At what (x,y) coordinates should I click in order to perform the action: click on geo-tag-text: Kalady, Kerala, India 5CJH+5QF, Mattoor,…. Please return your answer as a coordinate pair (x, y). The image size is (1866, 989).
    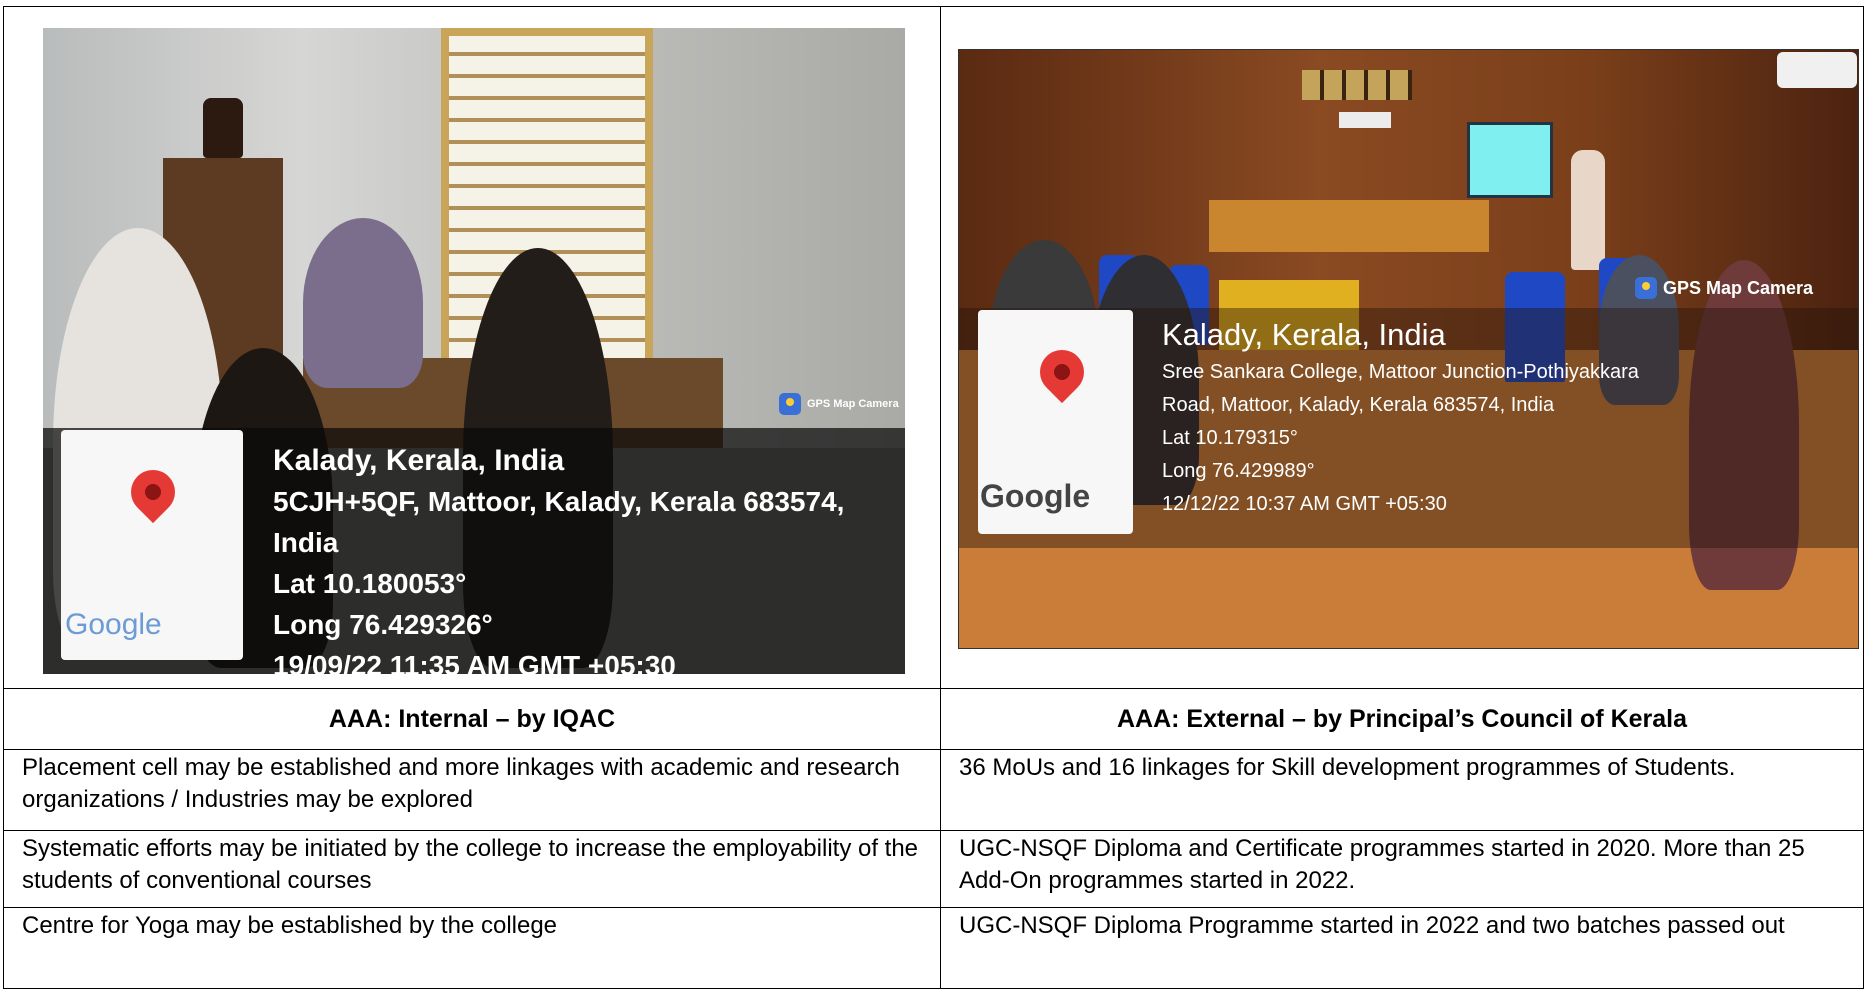
    Looking at the image, I should click on (589, 557).